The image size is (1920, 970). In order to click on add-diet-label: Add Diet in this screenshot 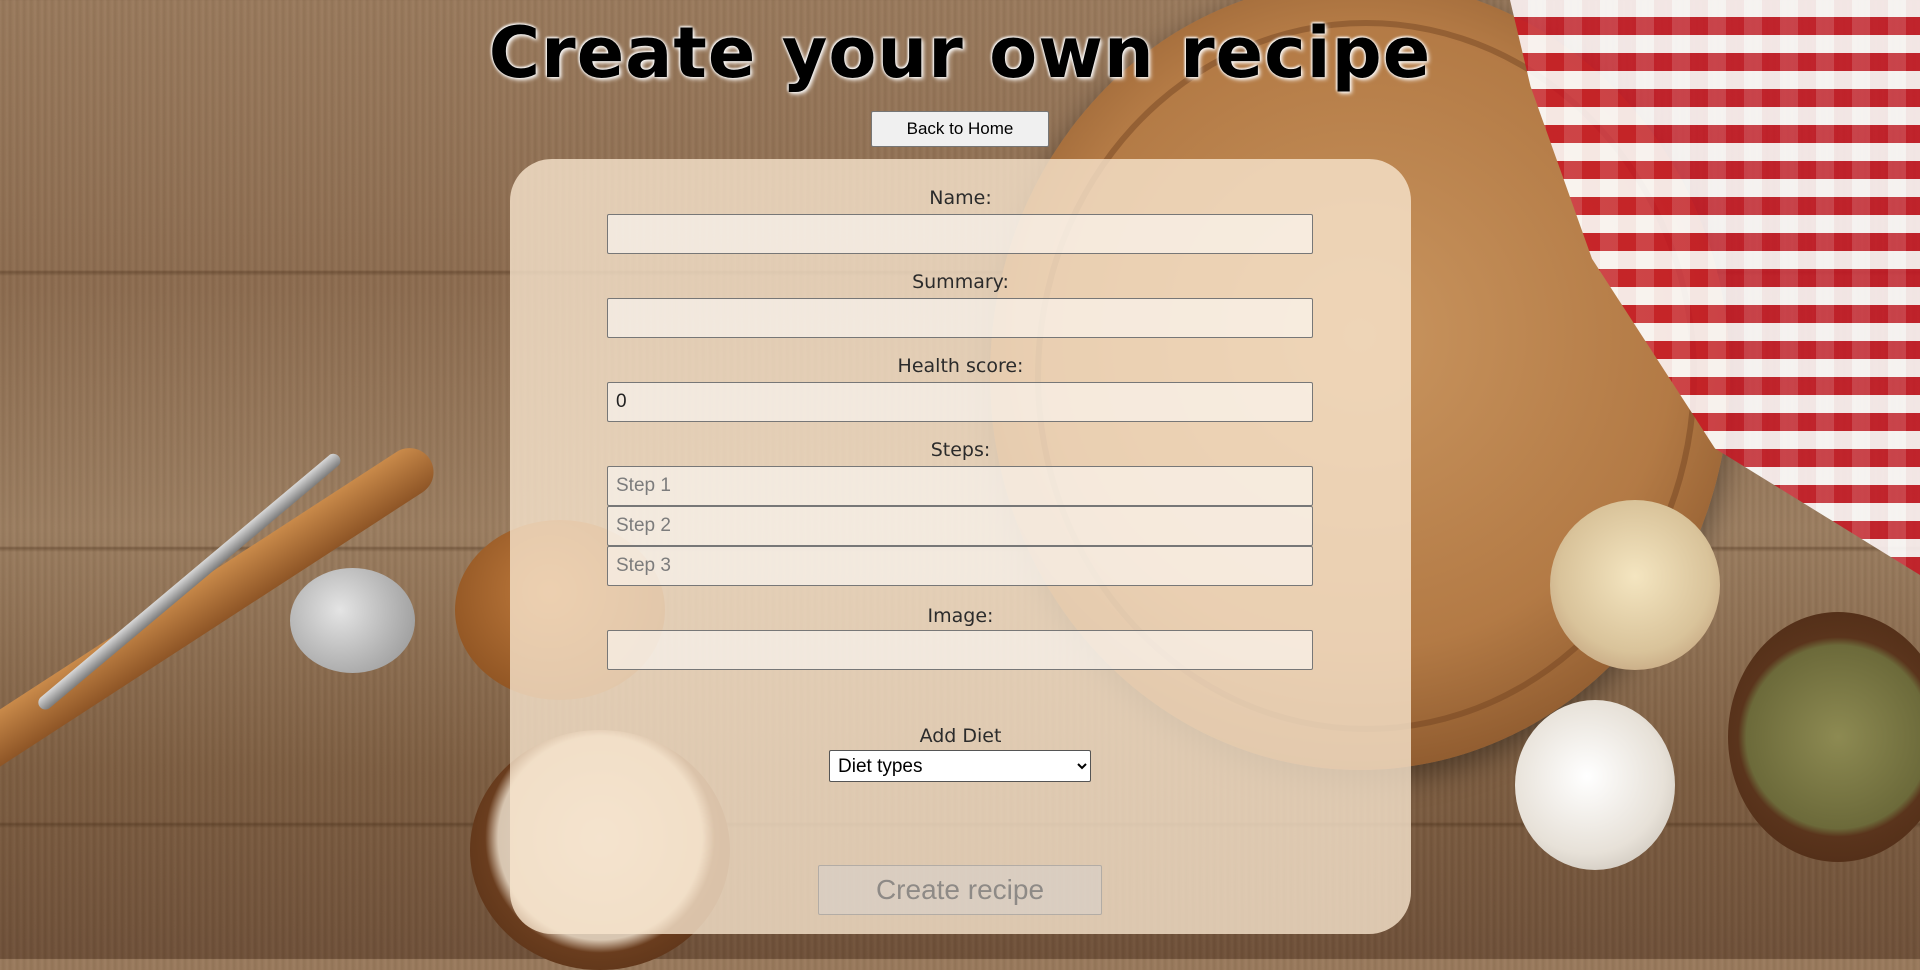, I will do `click(960, 736)`.